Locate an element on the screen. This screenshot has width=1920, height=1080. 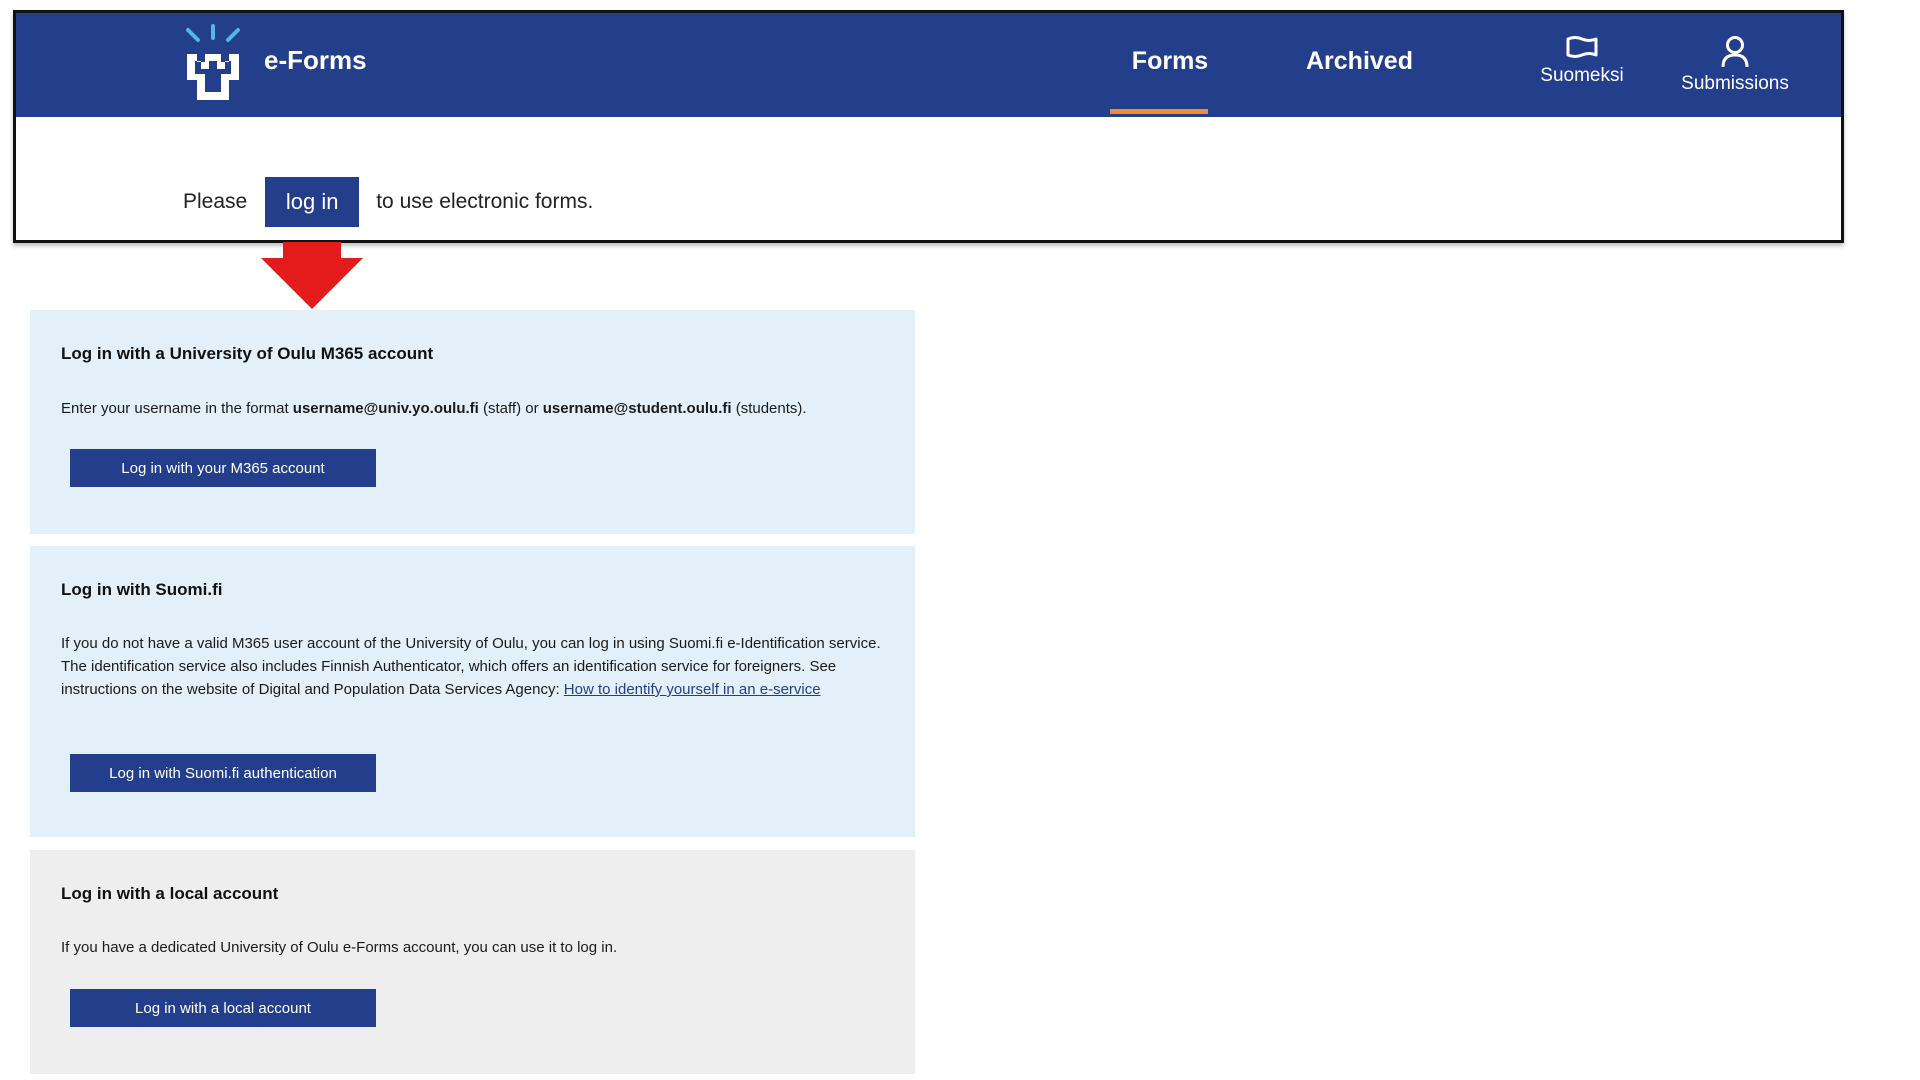
local-panel-title: Log in with a local account is located at coordinates (170, 893).